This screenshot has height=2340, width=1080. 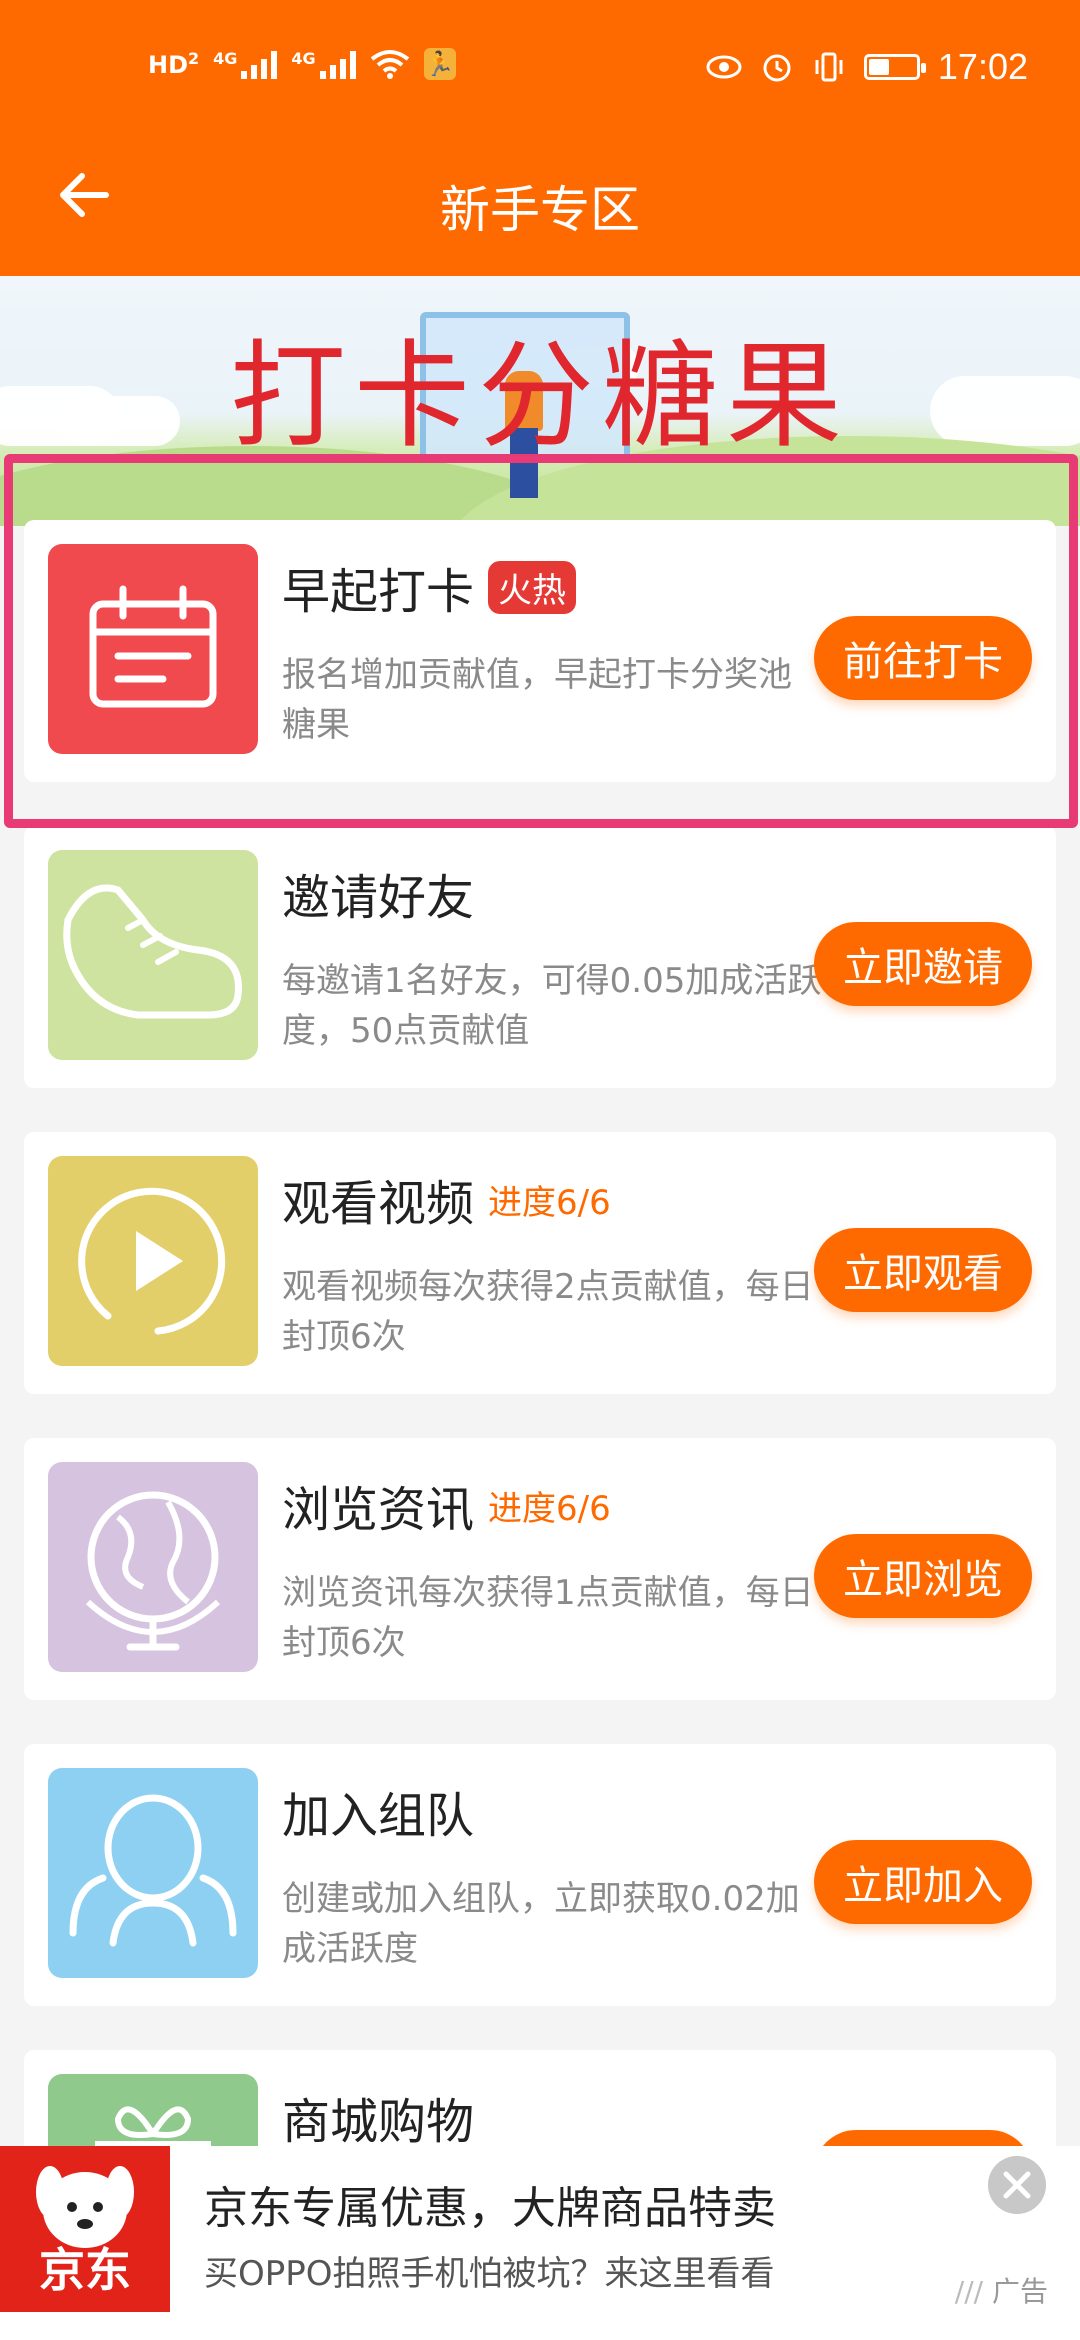 What do you see at coordinates (923, 1882) in the screenshot?
I see `join-button: 立即加入` at bounding box center [923, 1882].